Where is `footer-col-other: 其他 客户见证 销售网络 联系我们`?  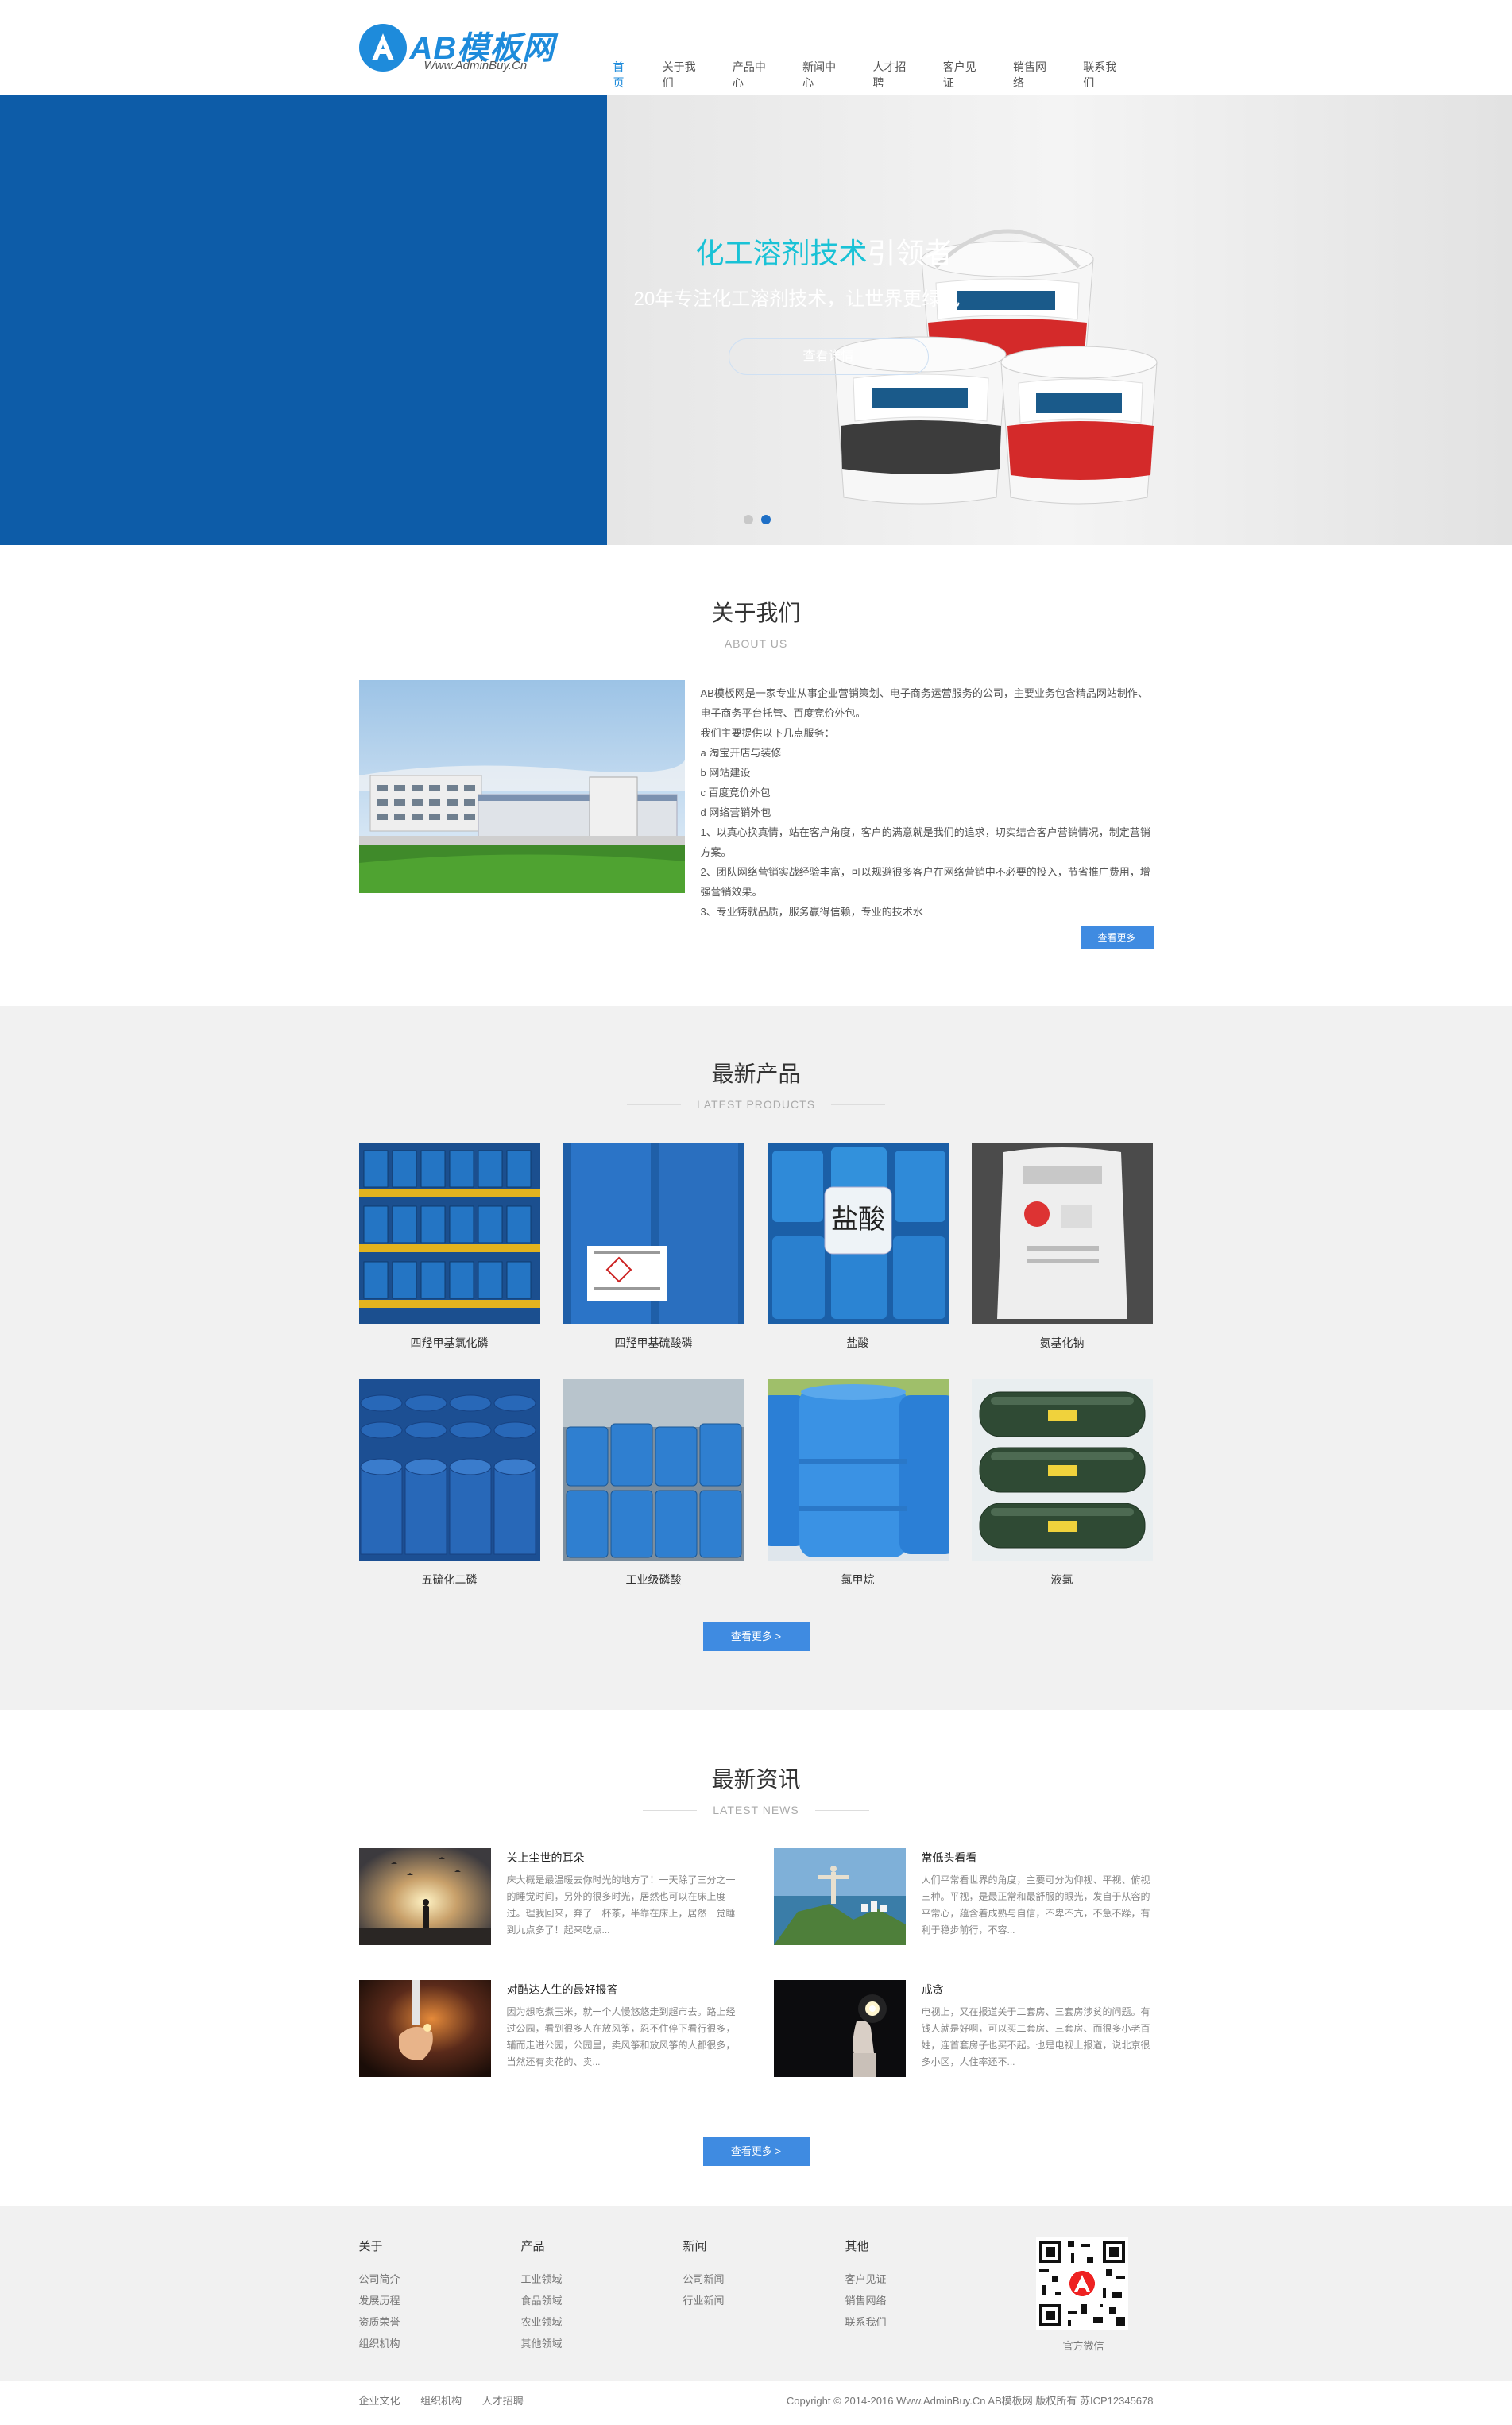
footer-col-other: 其他 客户见证 销售网络 联系我们 is located at coordinates (926, 2295).